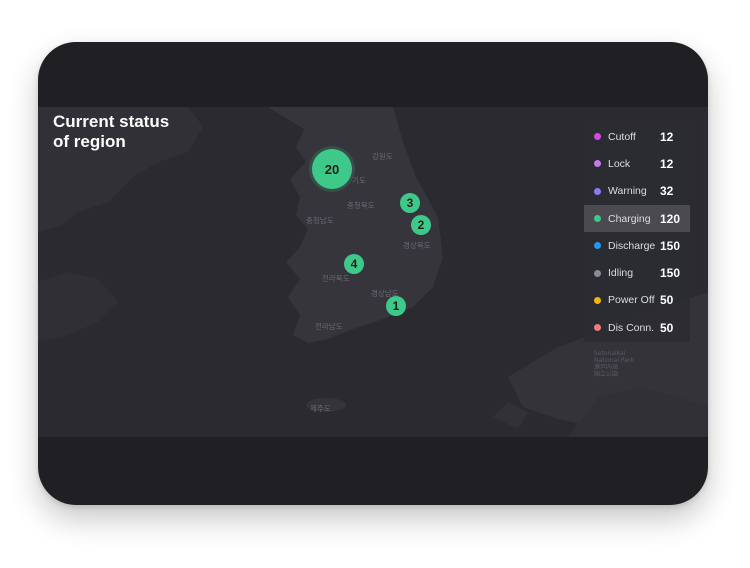 This screenshot has width=750, height=568. I want to click on marker-count: 4, so click(354, 264).